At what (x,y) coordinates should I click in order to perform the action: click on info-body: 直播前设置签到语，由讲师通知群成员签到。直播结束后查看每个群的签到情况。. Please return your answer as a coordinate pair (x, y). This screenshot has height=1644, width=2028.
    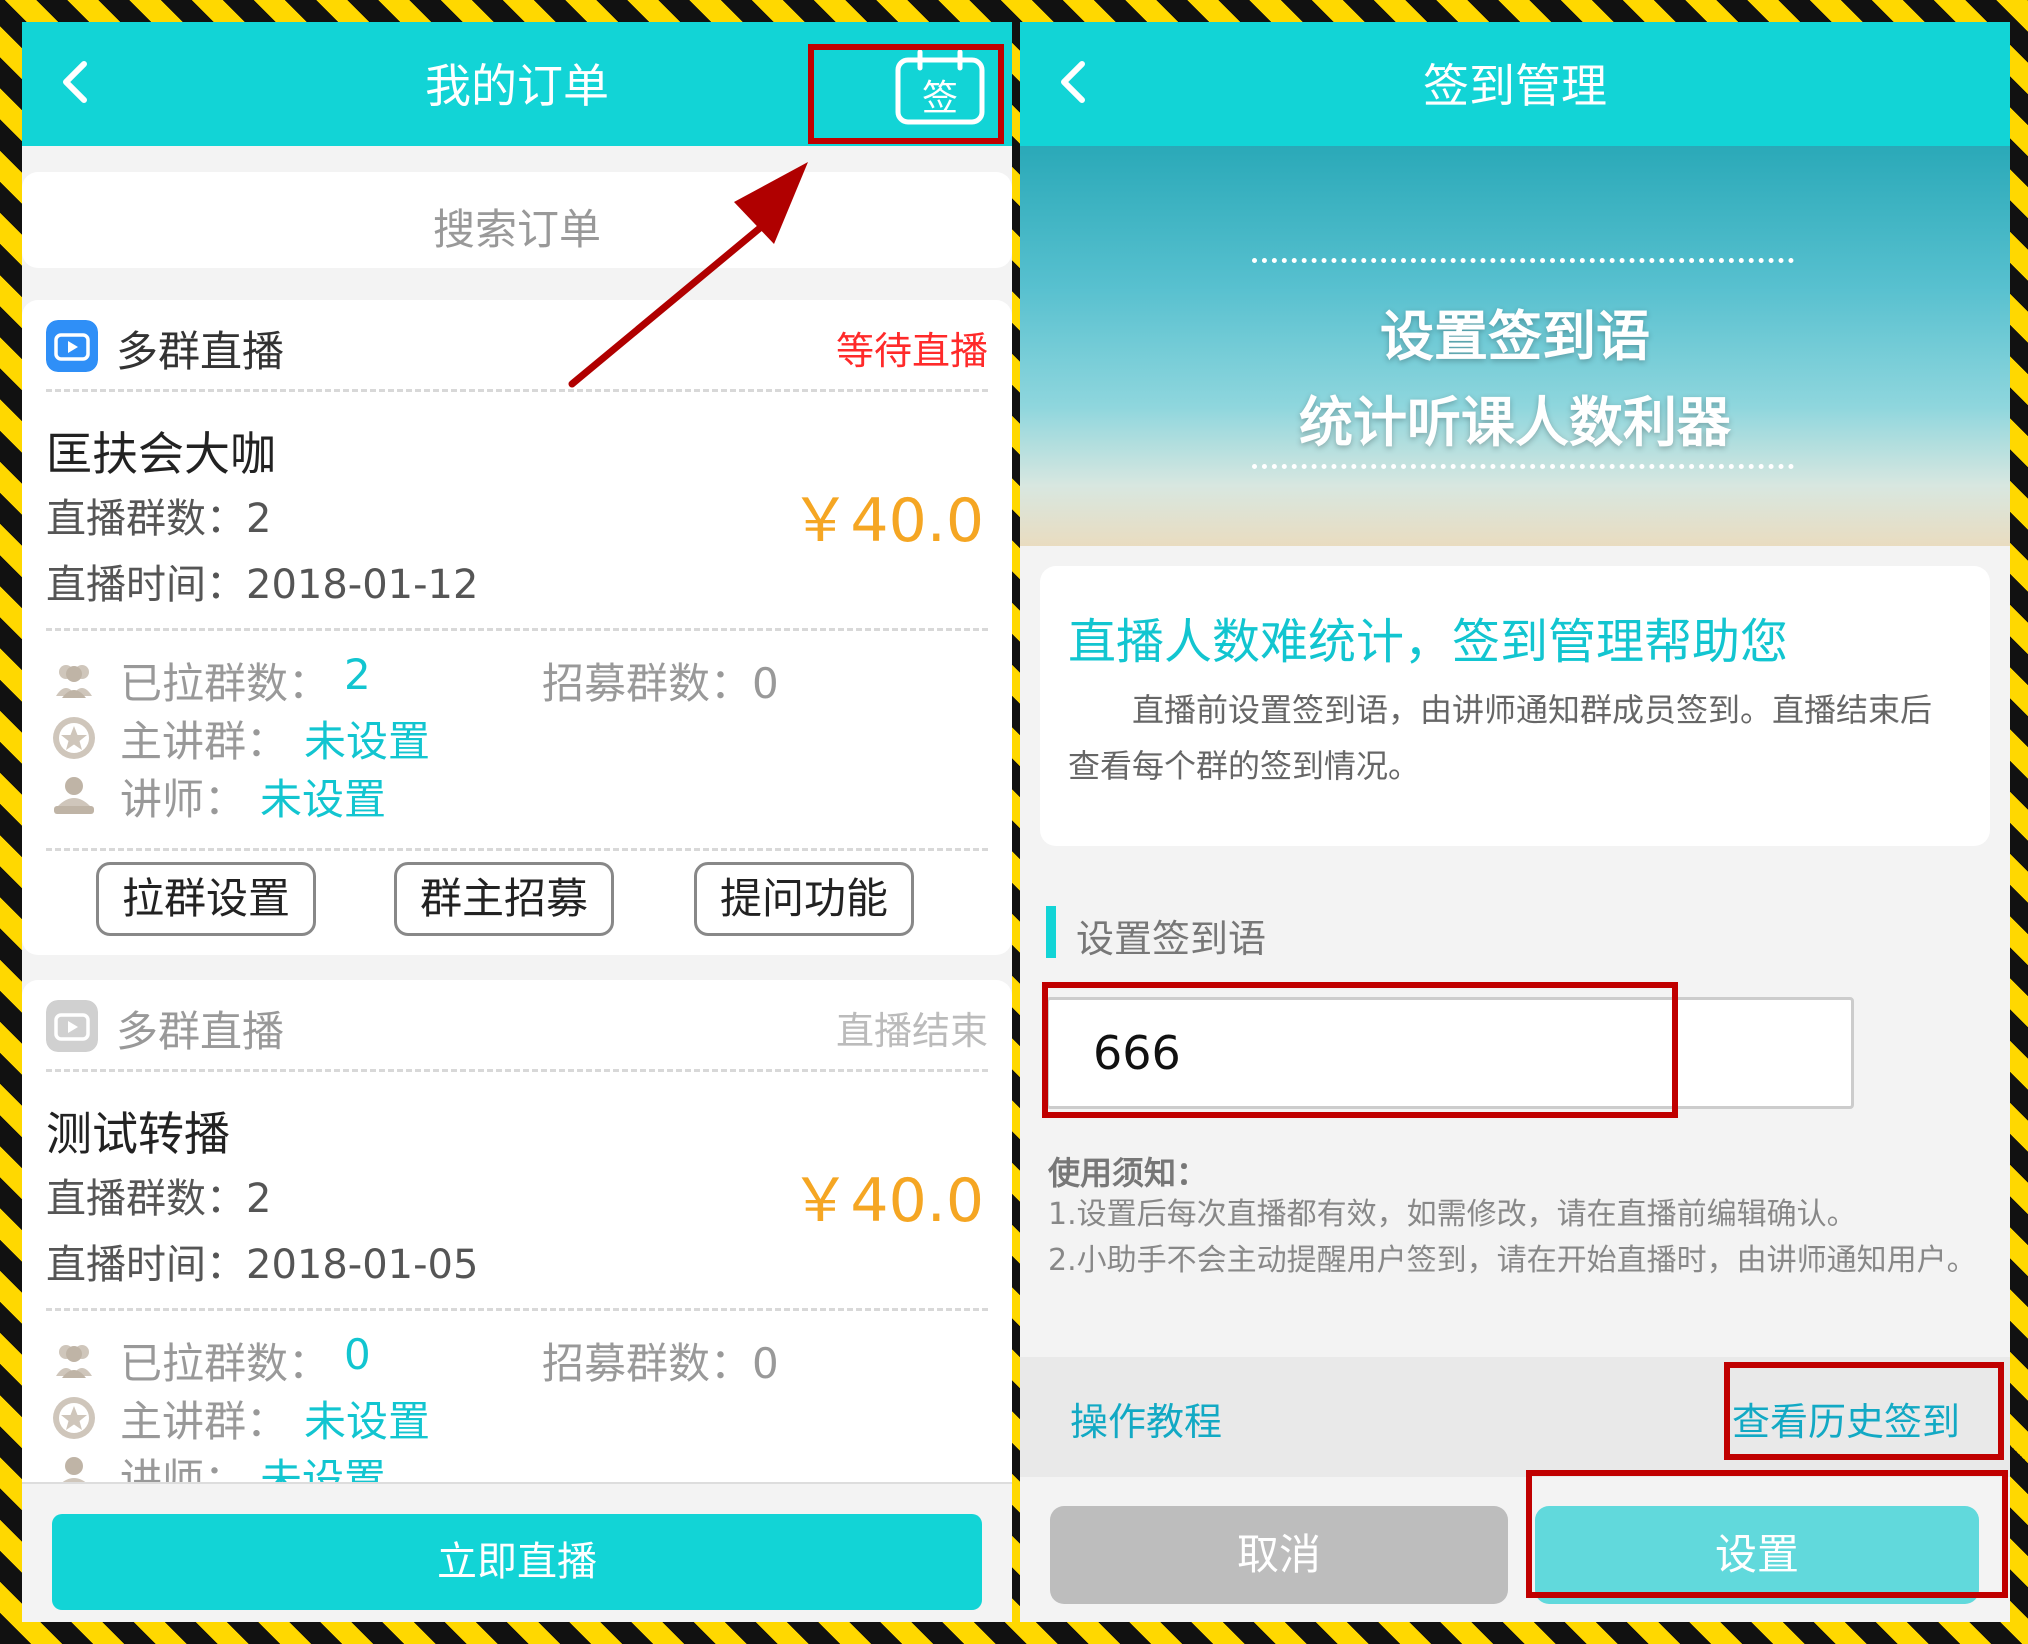
    Looking at the image, I should click on (1500, 738).